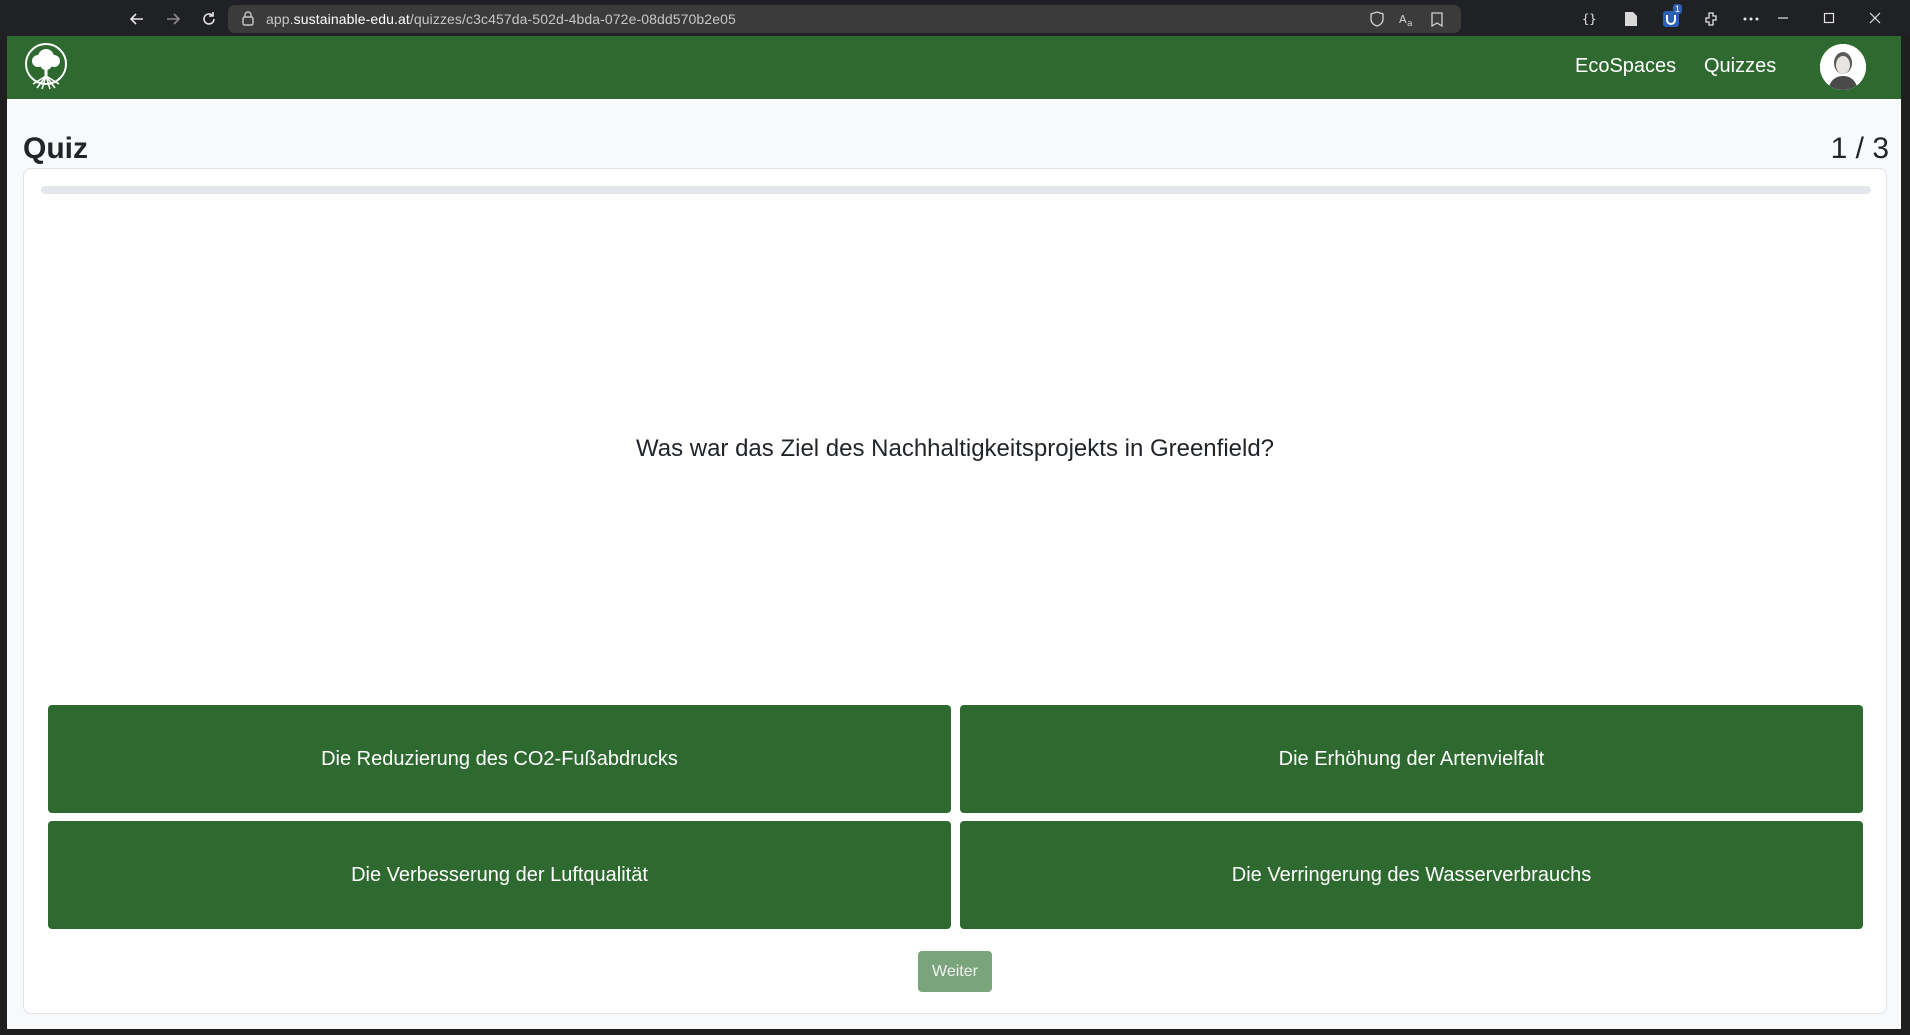  Describe the element at coordinates (1843, 67) in the screenshot. I see `avatar` at that location.